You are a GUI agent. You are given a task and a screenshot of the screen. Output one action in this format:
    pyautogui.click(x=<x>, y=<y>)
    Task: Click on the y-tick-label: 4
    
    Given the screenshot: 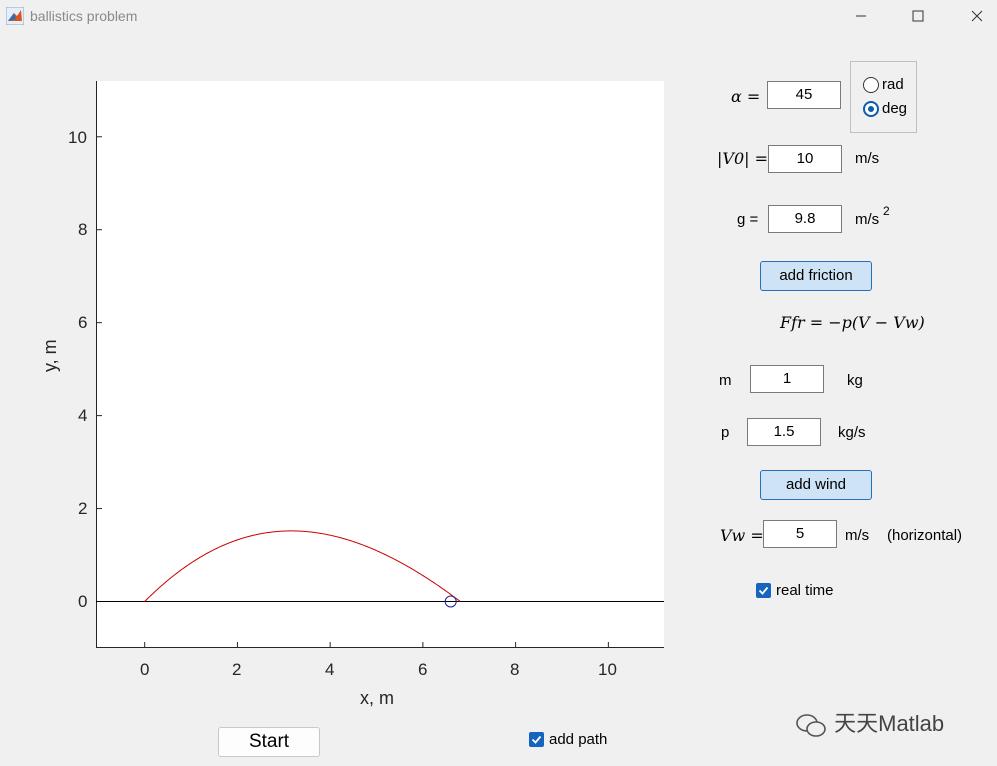 What is the action you would take?
    pyautogui.click(x=83, y=415)
    